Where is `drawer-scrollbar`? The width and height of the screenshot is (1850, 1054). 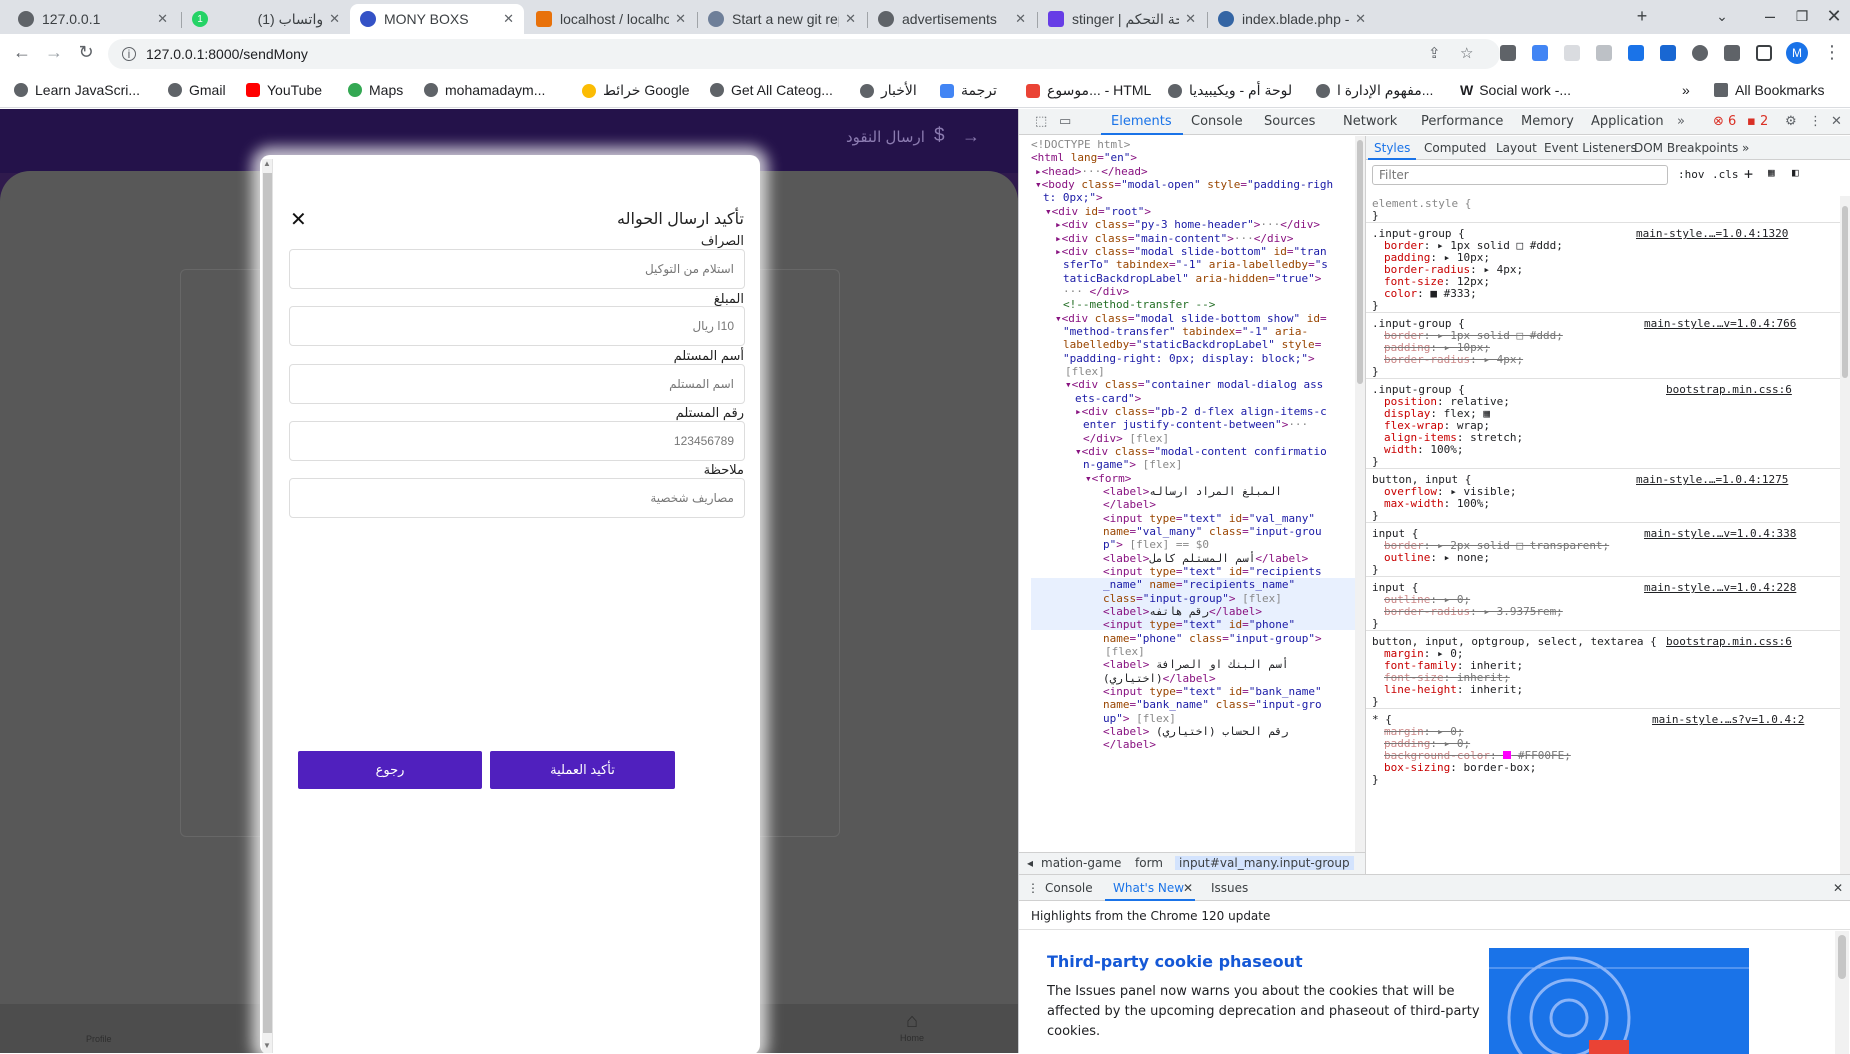
drawer-scrollbar is located at coordinates (1842, 992).